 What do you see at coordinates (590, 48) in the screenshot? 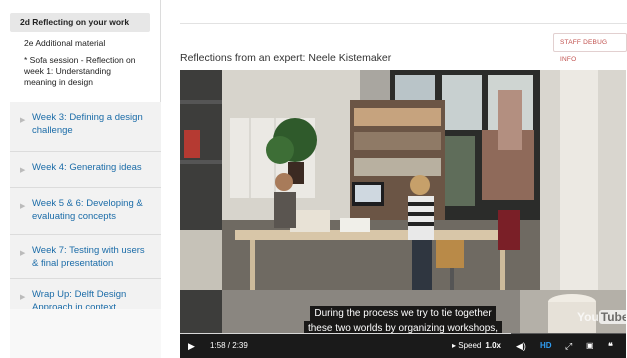
I see `staff-debug-button: STAFF DEBUG INFO` at bounding box center [590, 48].